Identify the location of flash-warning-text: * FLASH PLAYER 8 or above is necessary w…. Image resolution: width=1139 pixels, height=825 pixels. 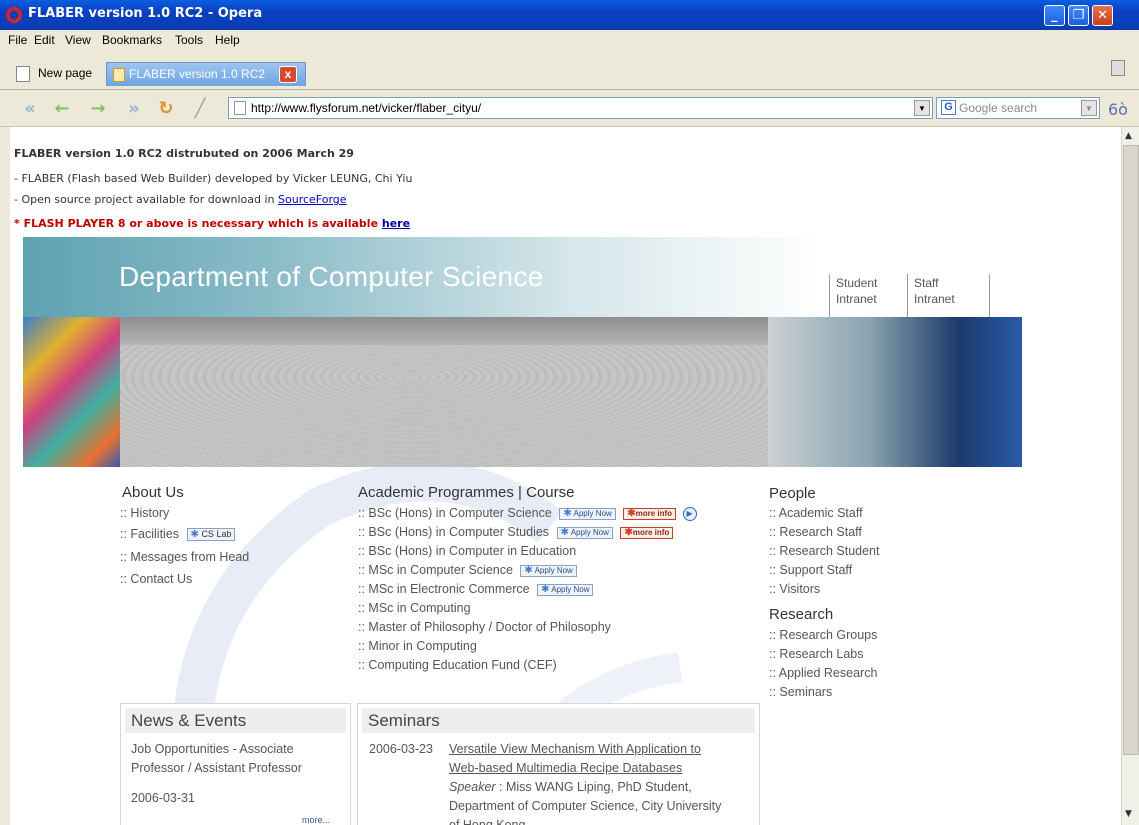
(198, 223).